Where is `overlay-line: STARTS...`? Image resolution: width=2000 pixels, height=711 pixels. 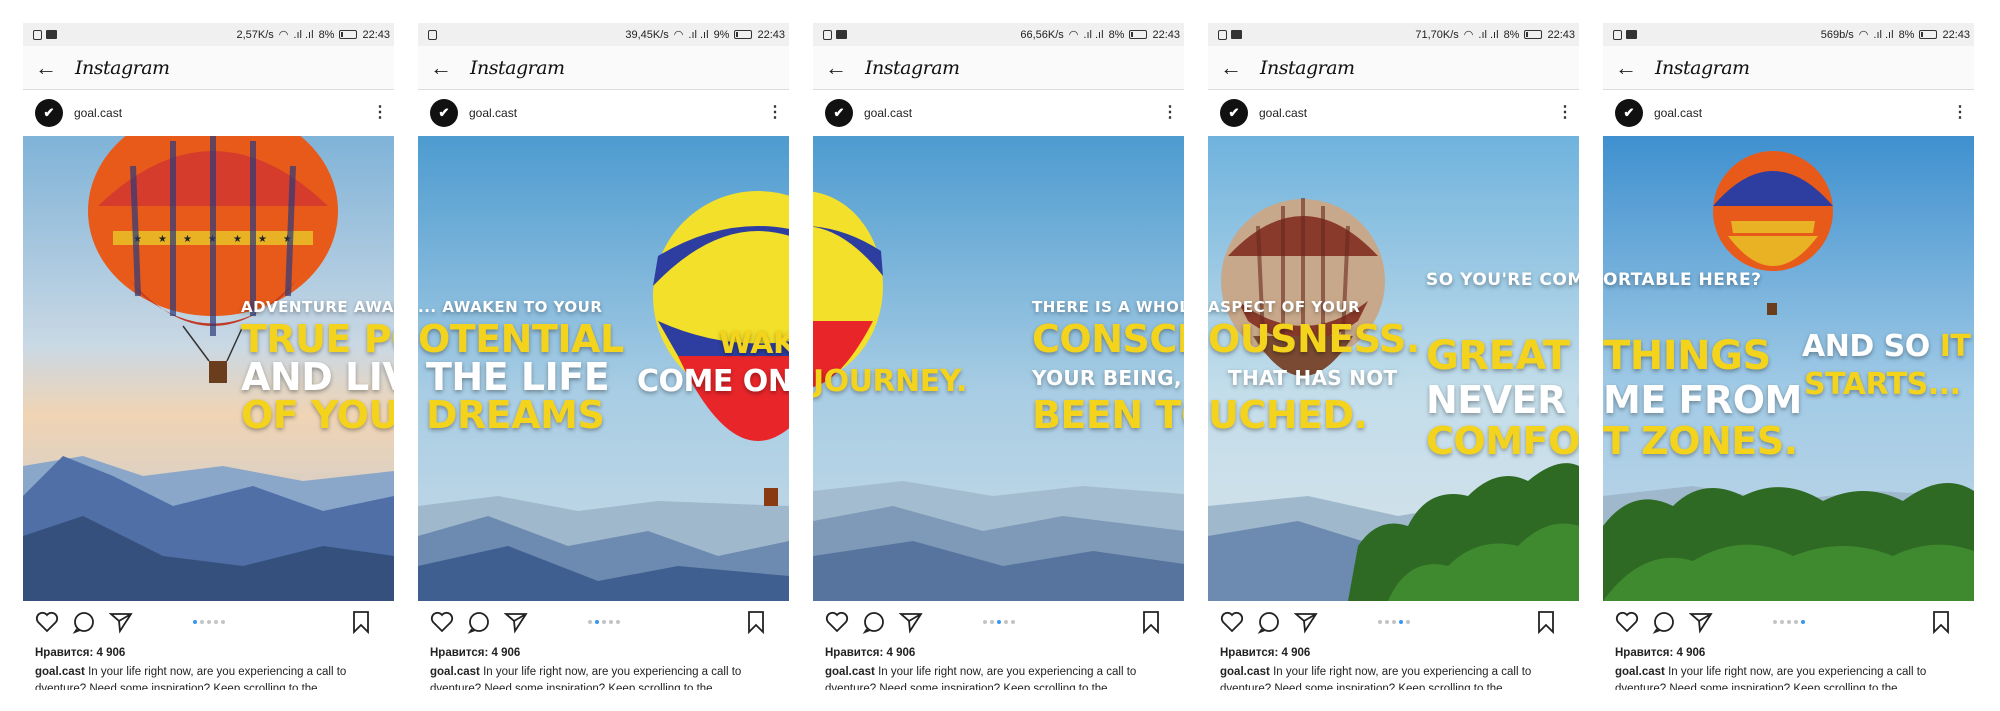 overlay-line: STARTS... is located at coordinates (1882, 384).